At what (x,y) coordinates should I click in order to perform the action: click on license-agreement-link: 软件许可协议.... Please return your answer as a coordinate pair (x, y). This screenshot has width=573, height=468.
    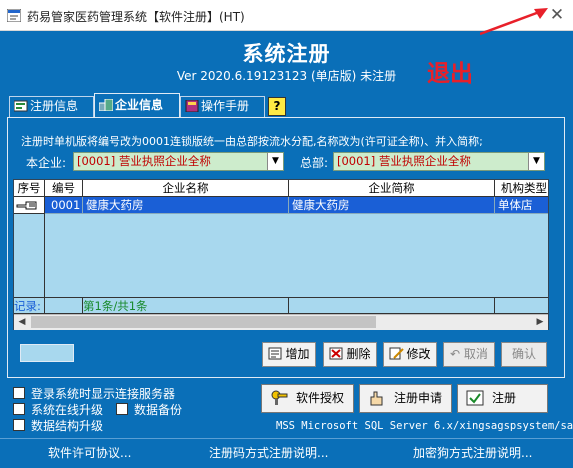
    Looking at the image, I should click on (89, 452).